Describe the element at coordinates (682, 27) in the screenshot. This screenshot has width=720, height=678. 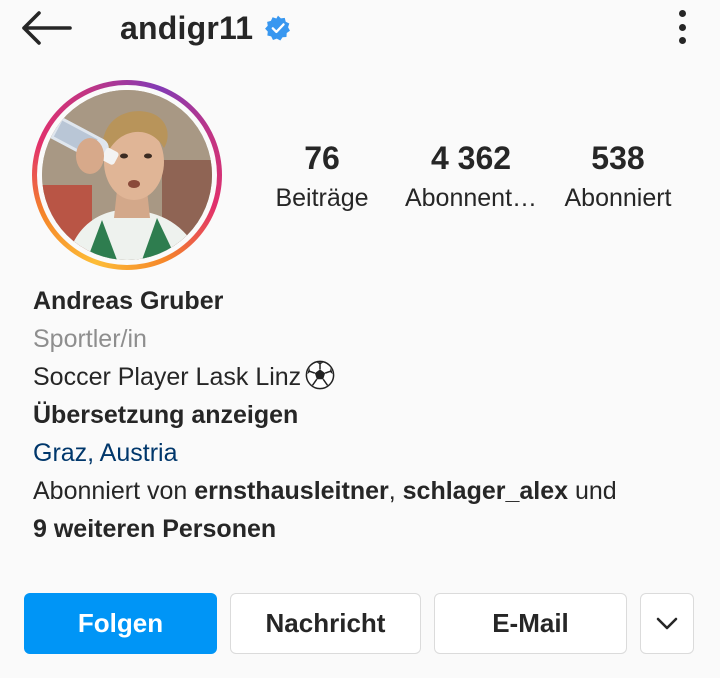
I see `more-options-button` at that location.